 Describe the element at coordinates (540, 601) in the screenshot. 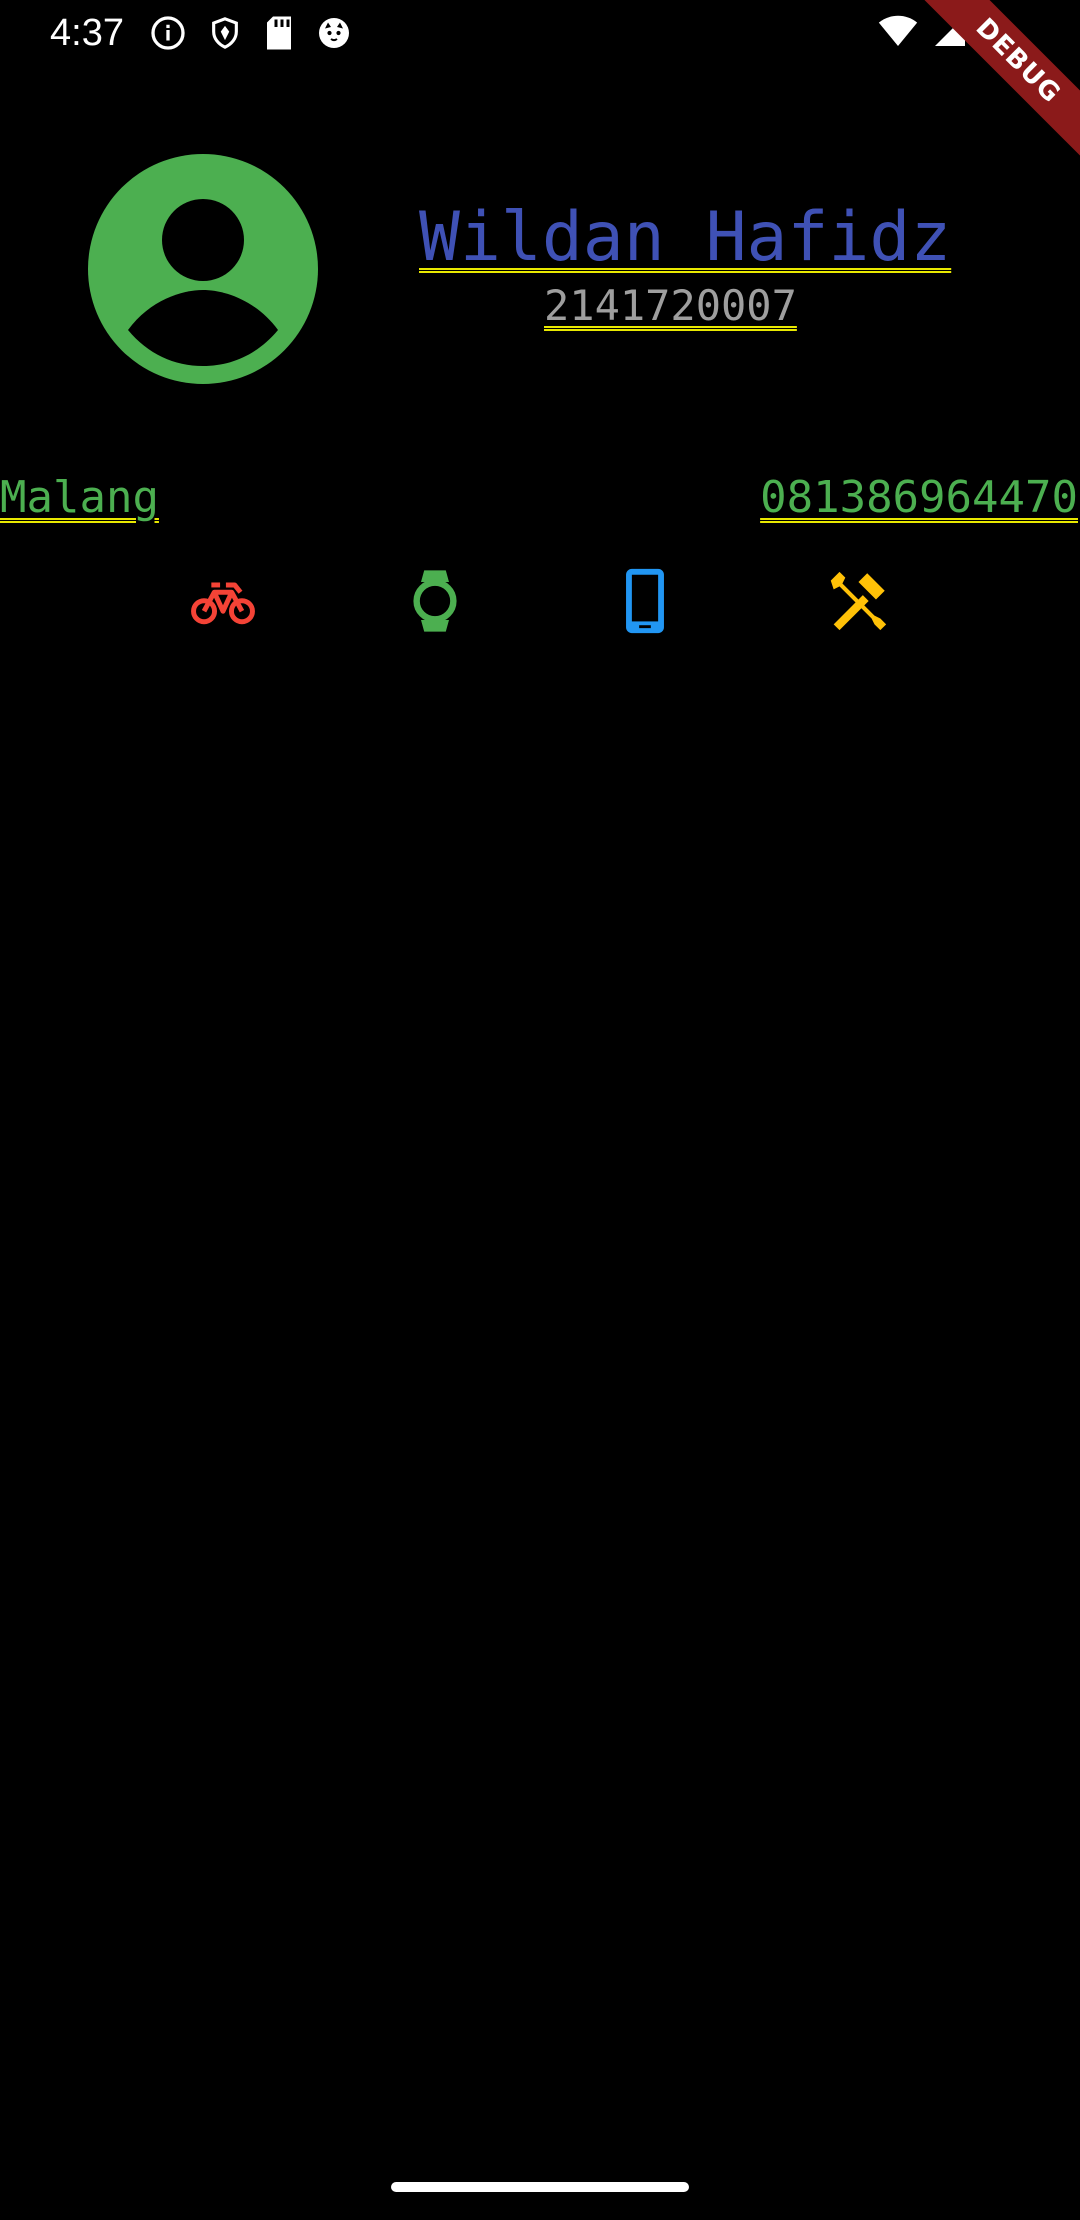

I see `hobby-icon-row` at that location.